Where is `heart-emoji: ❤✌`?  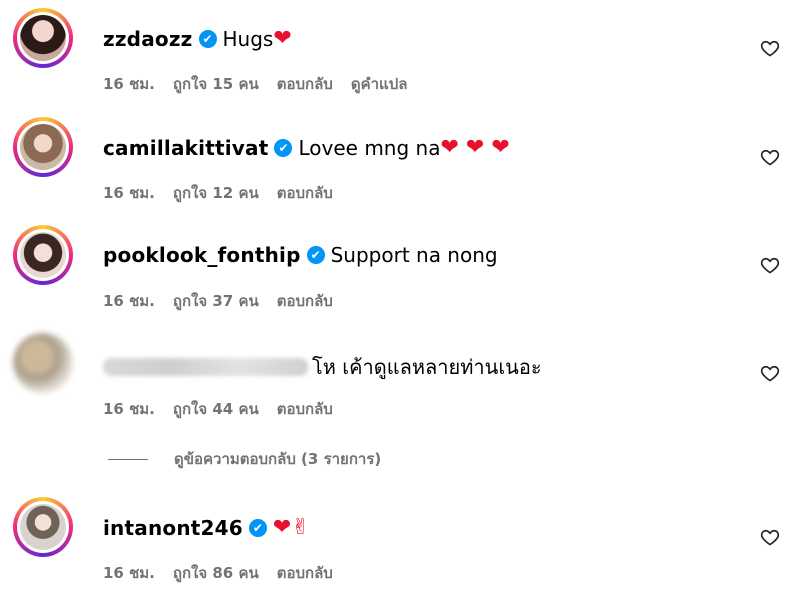
heart-emoji: ❤✌ is located at coordinates (291, 527).